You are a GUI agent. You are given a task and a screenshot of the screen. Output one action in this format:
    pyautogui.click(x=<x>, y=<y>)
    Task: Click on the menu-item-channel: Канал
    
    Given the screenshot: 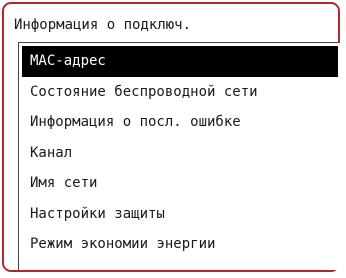 What is the action you would take?
    pyautogui.click(x=180, y=153)
    